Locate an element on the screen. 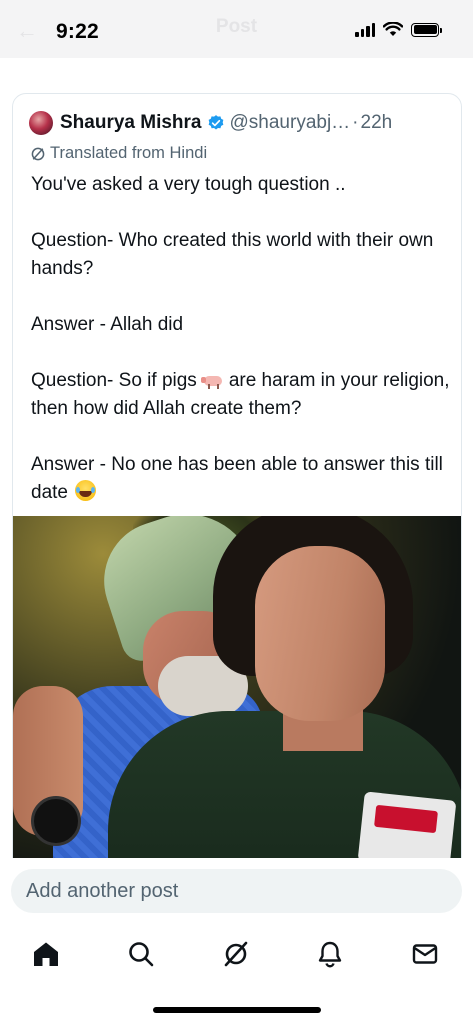  post-line: You've asked a very tough question .. is located at coordinates (188, 184).